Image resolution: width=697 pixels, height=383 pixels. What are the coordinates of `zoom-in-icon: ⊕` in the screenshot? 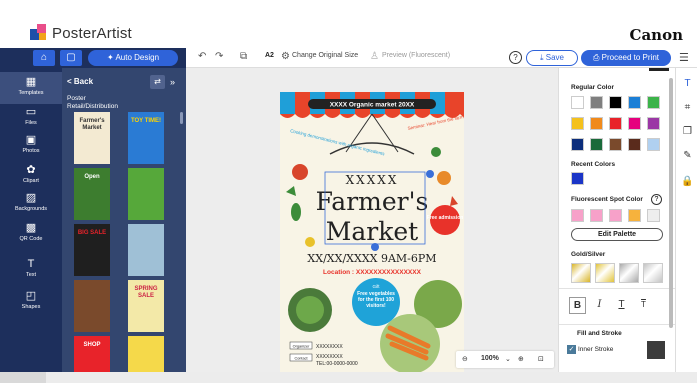 It's located at (521, 359).